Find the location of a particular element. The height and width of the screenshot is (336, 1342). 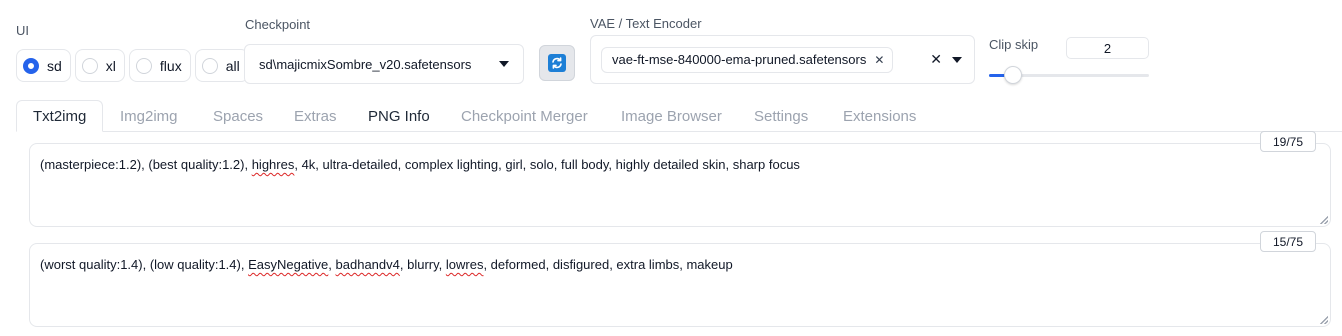

refresh-icon is located at coordinates (557, 63).